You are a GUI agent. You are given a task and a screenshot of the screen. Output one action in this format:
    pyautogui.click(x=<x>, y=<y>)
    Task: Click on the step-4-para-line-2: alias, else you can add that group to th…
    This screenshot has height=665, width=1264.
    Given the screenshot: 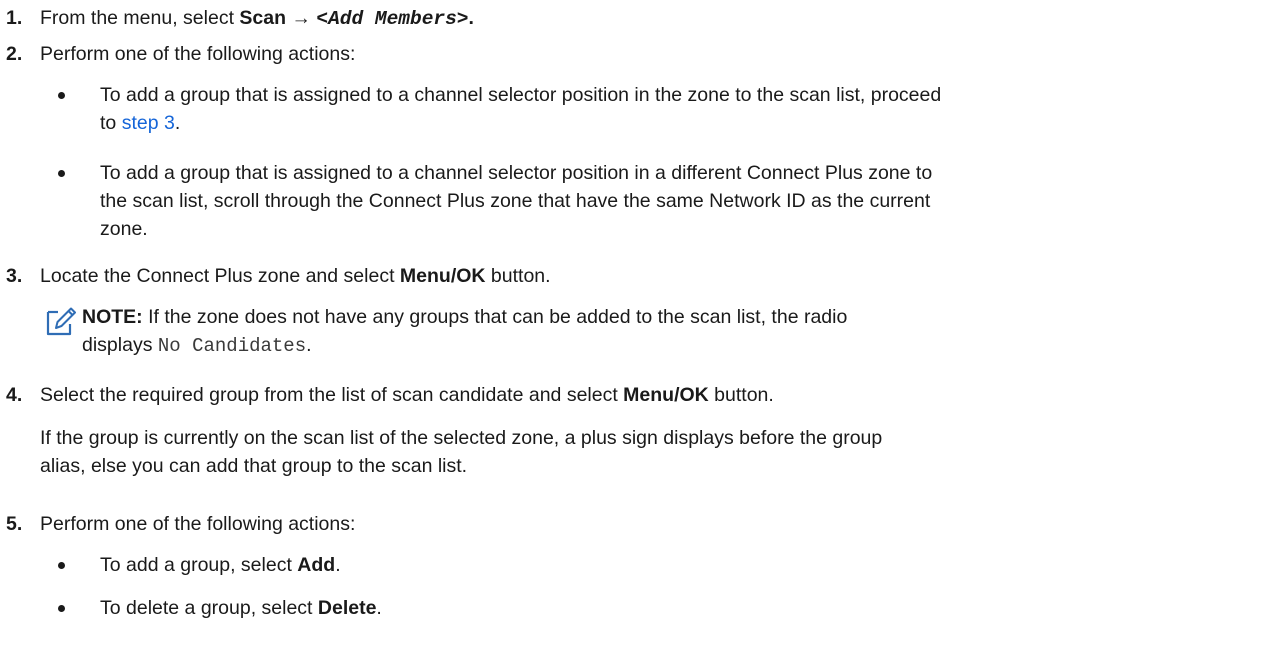 What is the action you would take?
    pyautogui.click(x=254, y=466)
    